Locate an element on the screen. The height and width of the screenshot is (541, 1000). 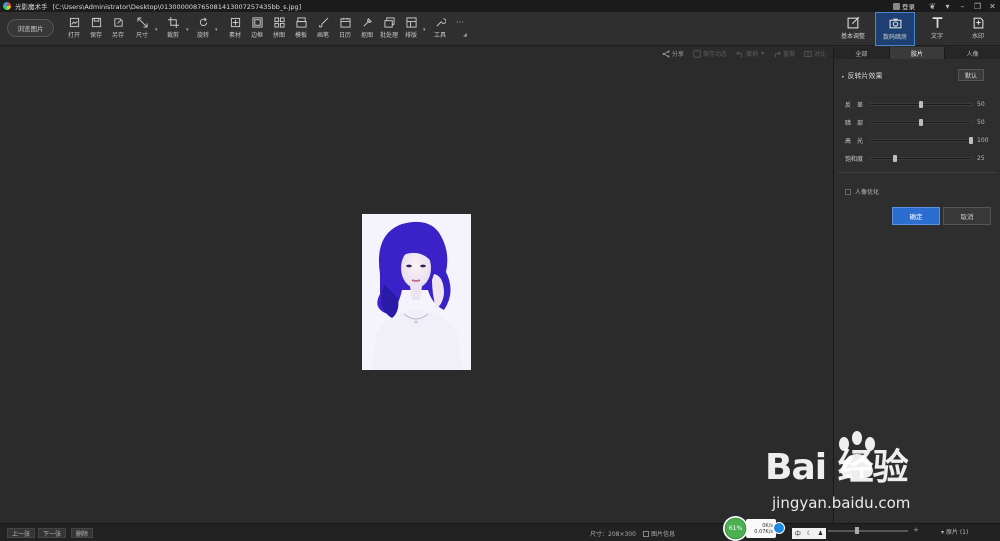
portrait-optimize-label: 人像优化 is located at coordinates (867, 192).